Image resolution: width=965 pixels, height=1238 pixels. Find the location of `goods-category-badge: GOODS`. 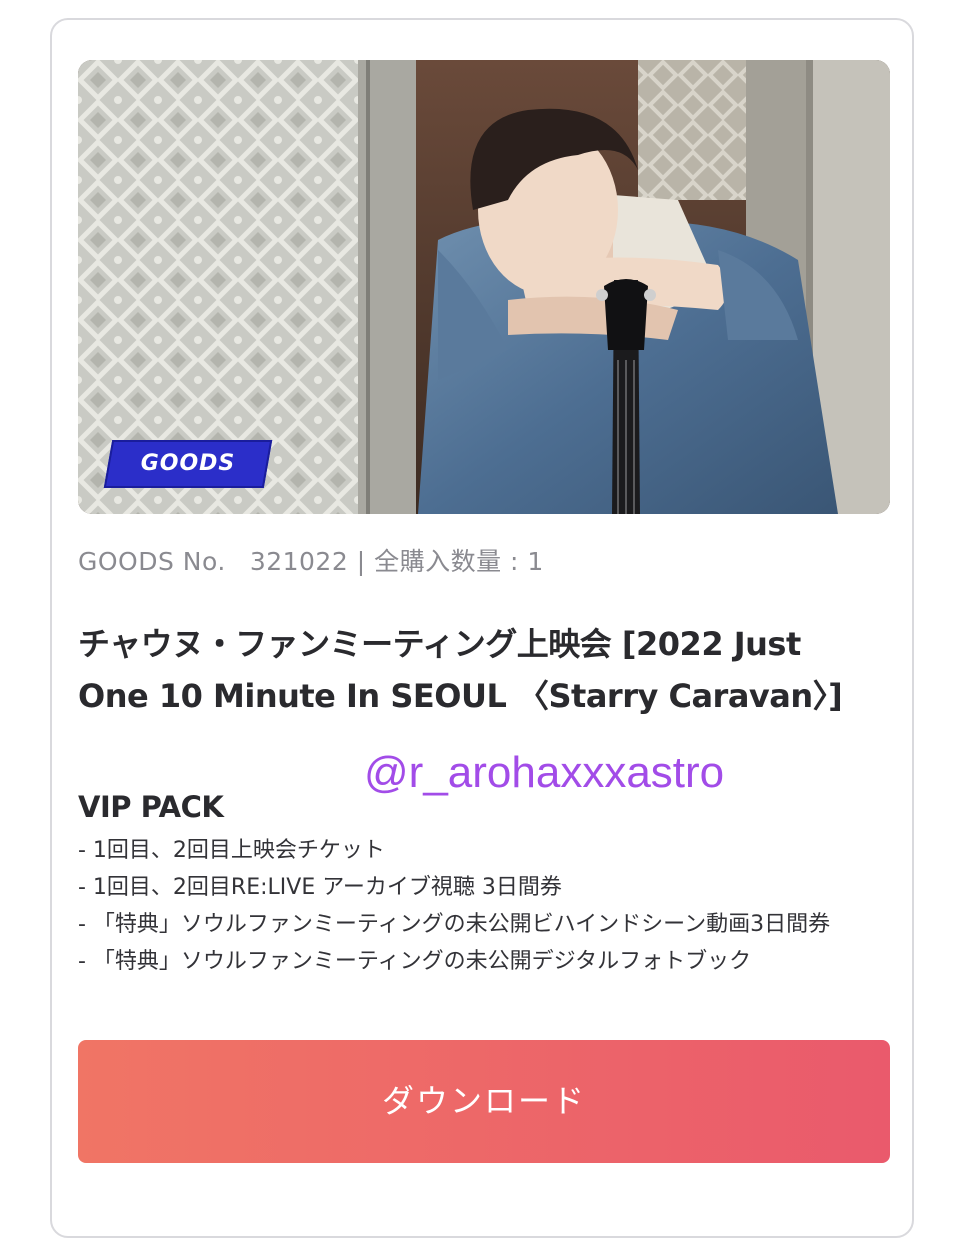

goods-category-badge: GOODS is located at coordinates (188, 464).